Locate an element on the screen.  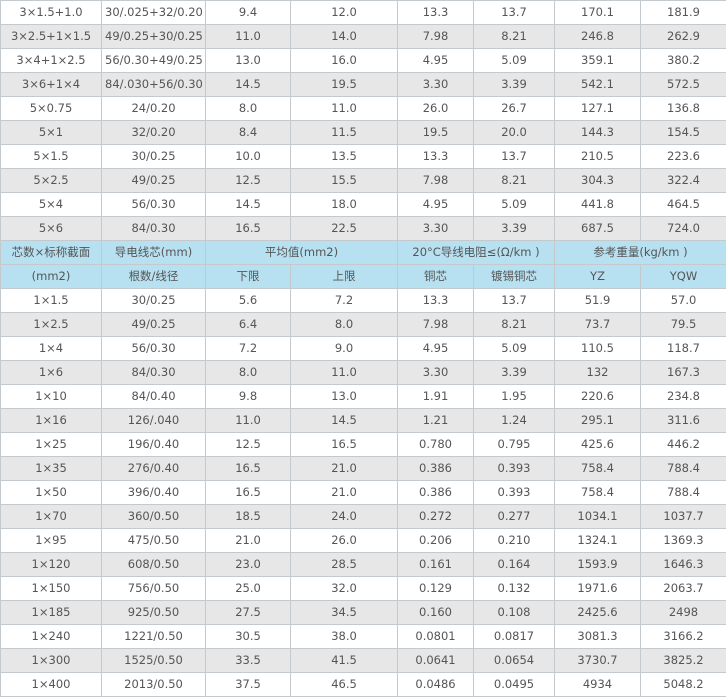
table-cell: 0.0495 is located at coordinates (514, 684).